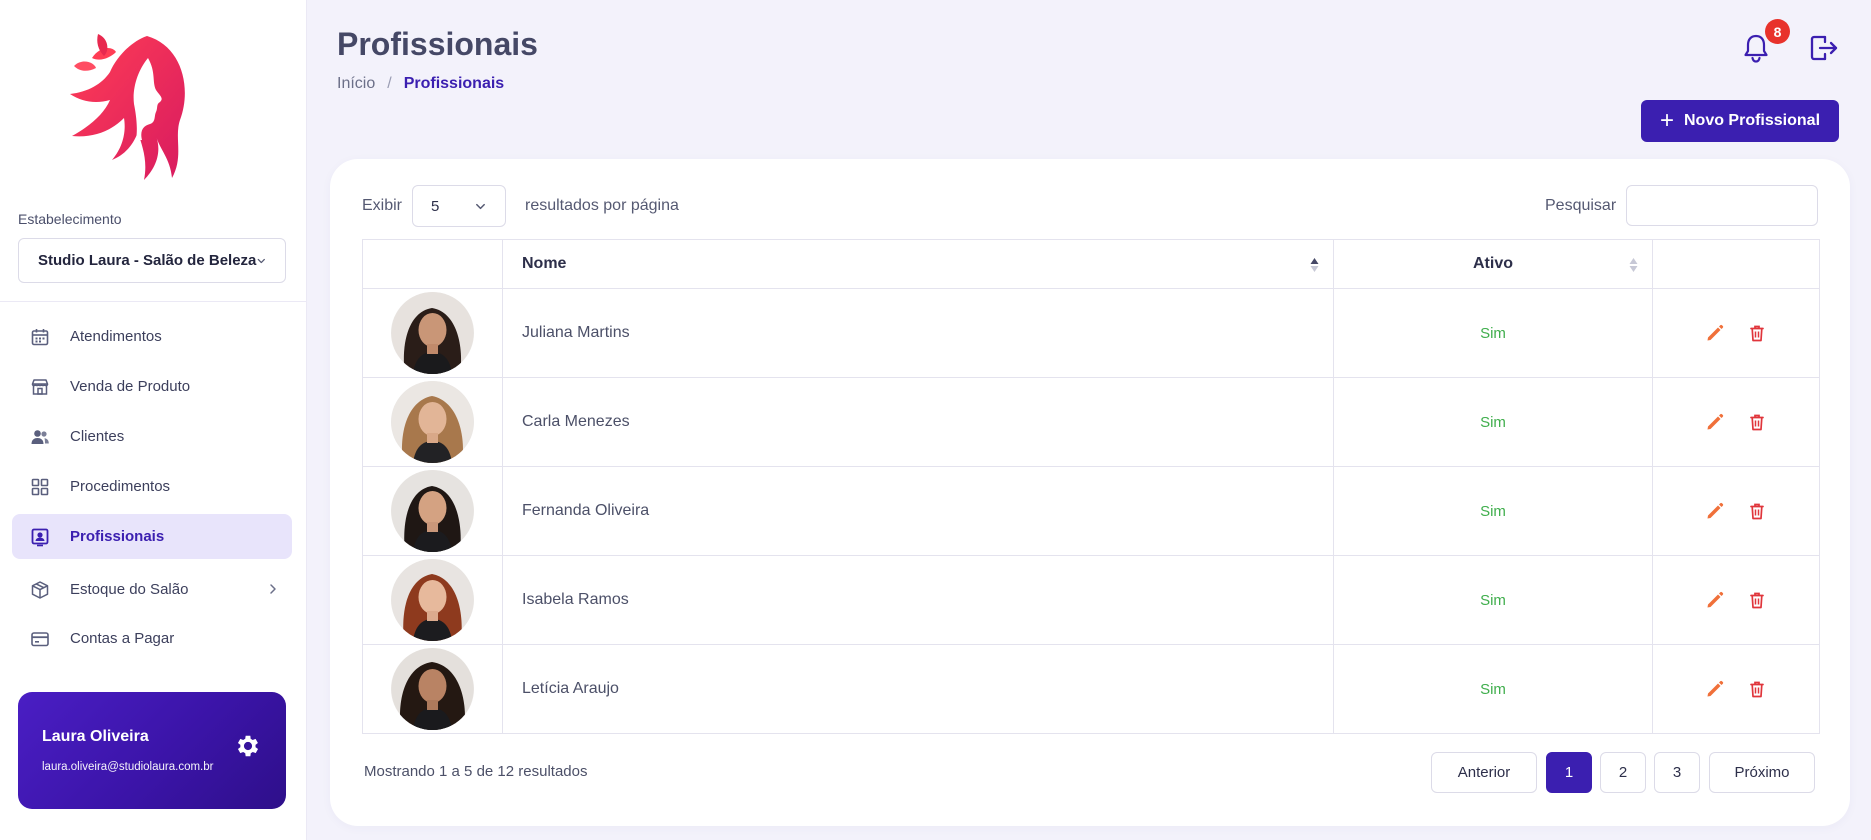  I want to click on users-icon, so click(40, 437).